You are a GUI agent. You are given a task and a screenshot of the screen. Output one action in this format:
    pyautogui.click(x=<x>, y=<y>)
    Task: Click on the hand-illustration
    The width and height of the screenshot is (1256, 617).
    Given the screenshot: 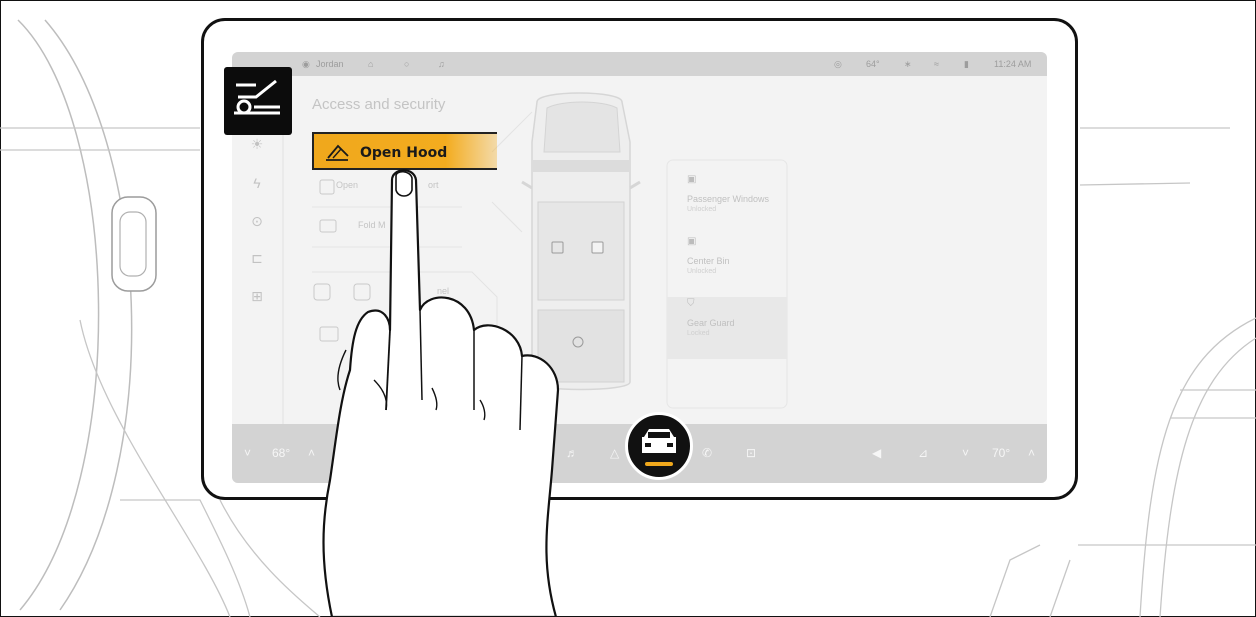 What is the action you would take?
    pyautogui.click(x=441, y=393)
    